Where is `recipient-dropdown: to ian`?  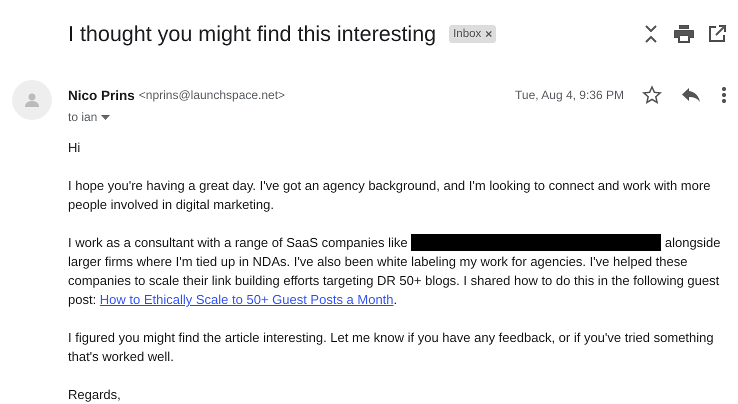 recipient-dropdown: to ian is located at coordinates (89, 117).